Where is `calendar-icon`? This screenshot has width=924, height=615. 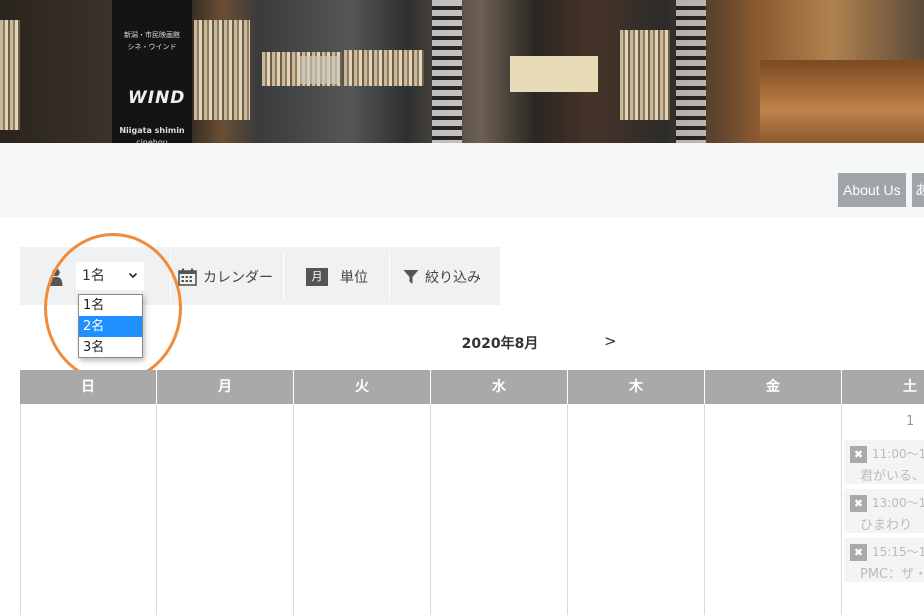
calendar-icon is located at coordinates (187, 277).